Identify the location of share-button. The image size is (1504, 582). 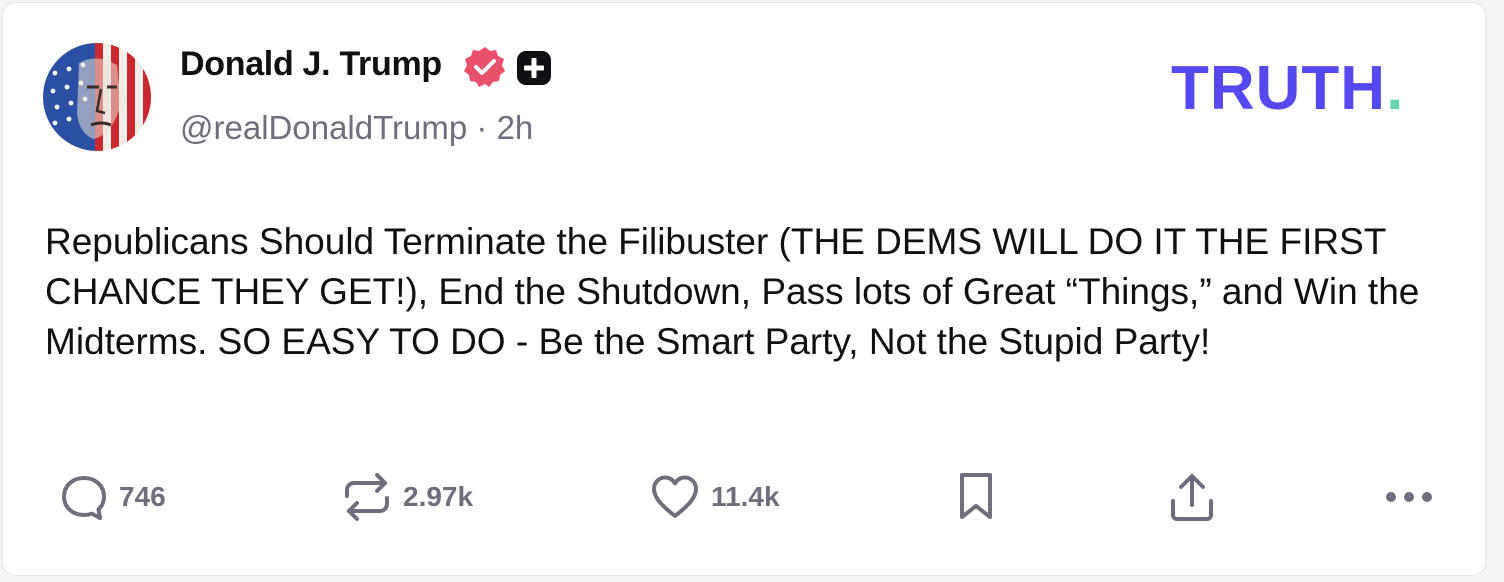
(1192, 497).